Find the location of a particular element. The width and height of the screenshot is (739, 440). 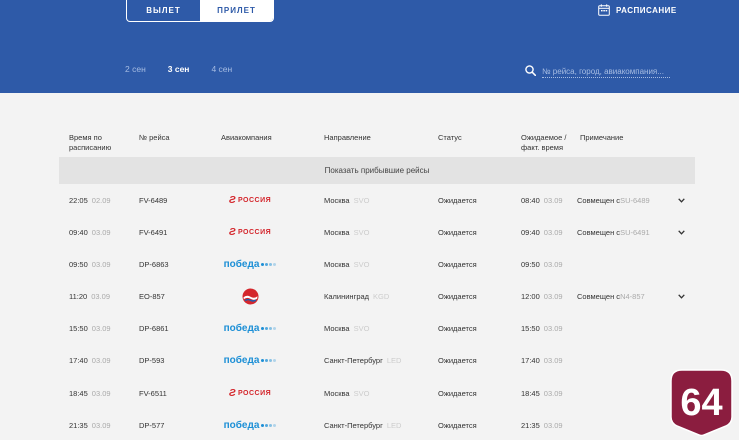

scheduled-time: 09:50 03.09 is located at coordinates (90, 264).